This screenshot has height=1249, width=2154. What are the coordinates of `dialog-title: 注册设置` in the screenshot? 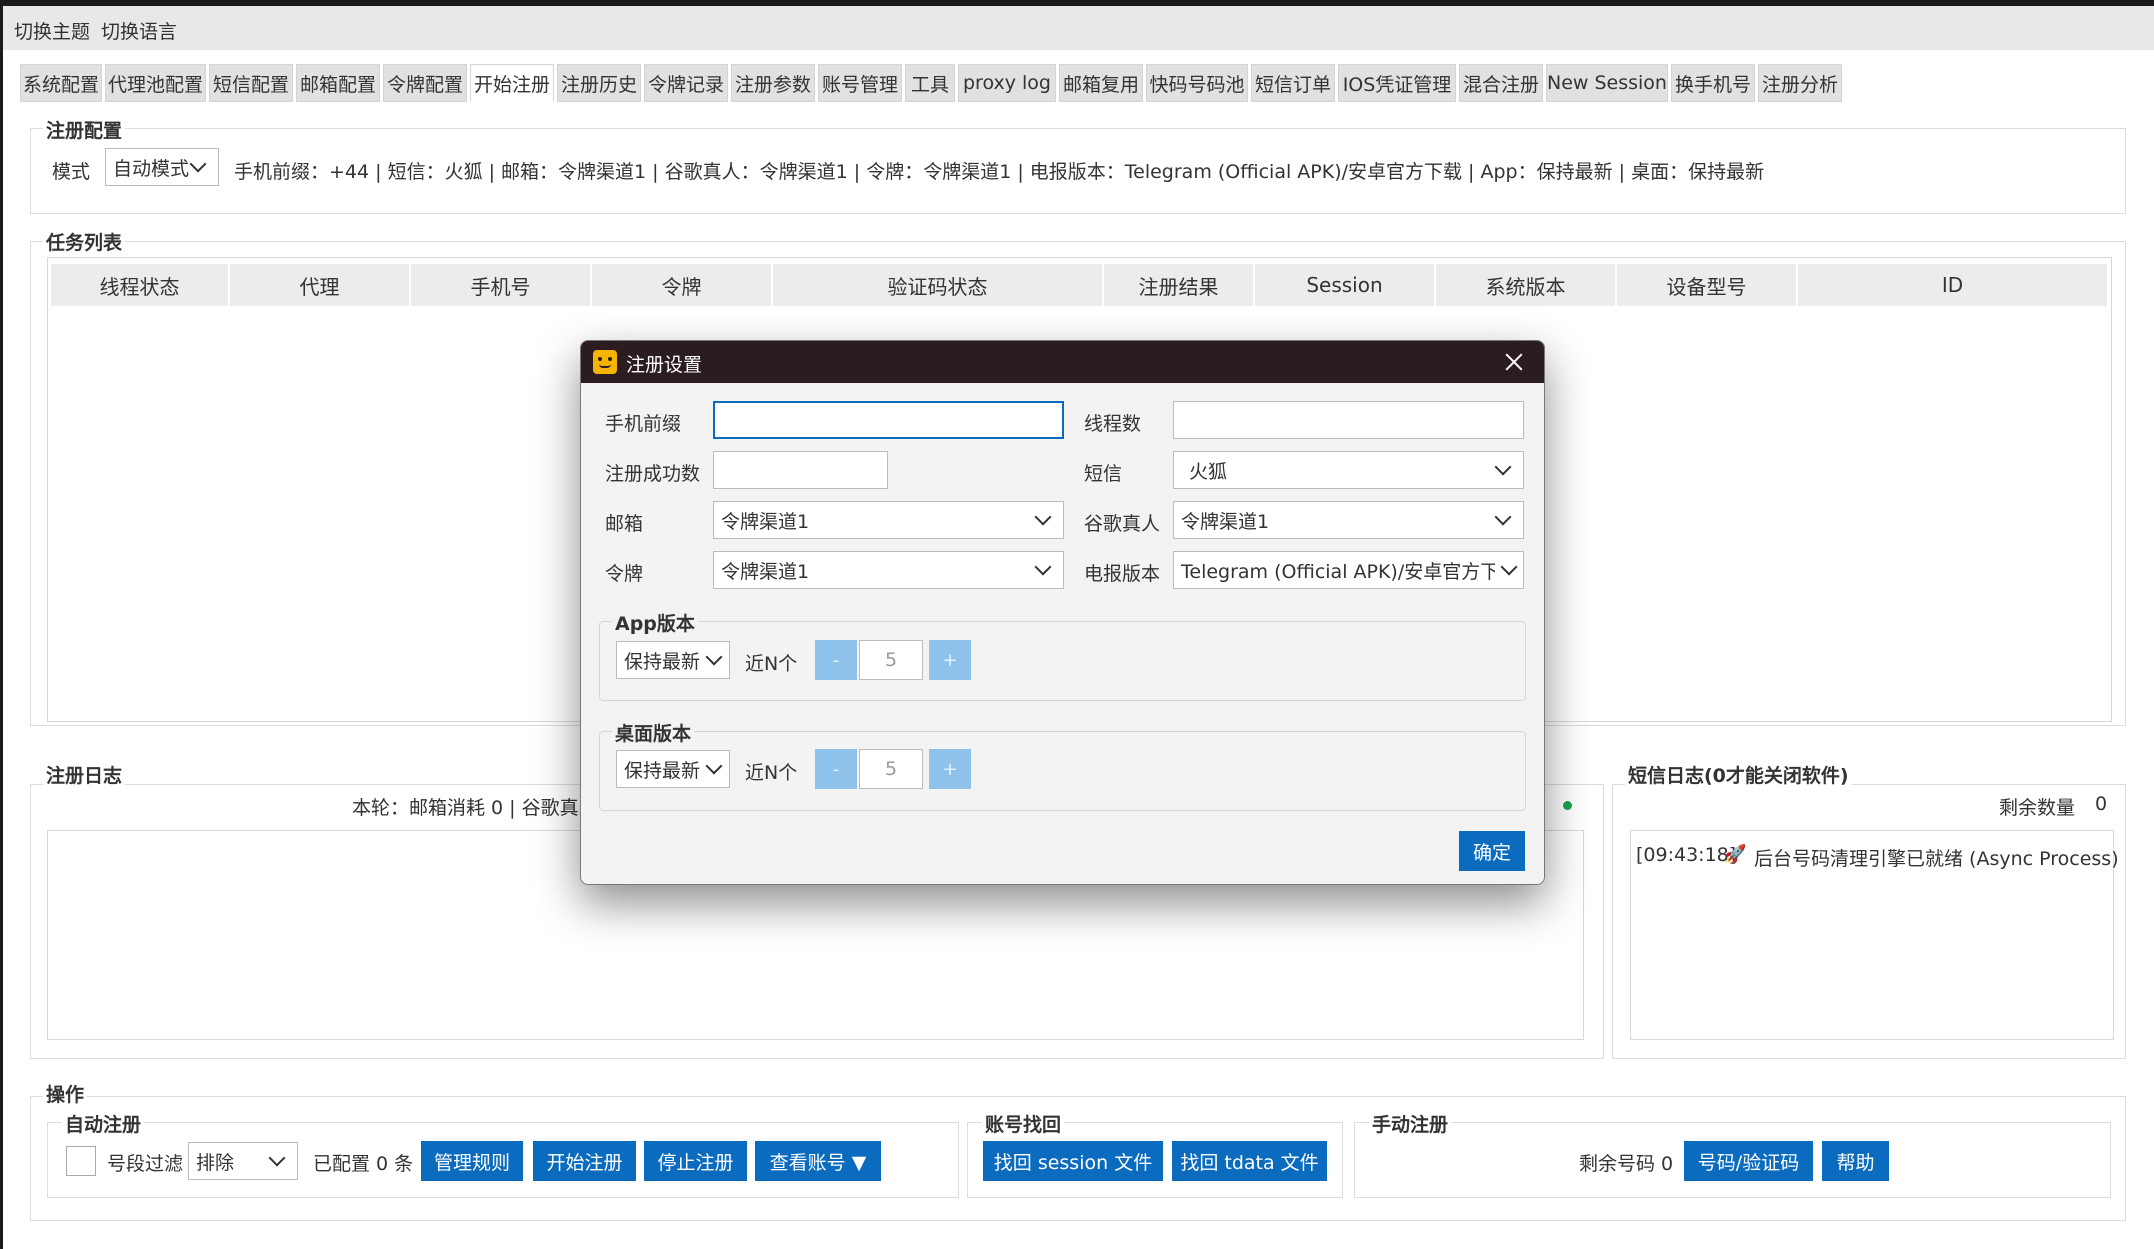 It's located at (664, 365).